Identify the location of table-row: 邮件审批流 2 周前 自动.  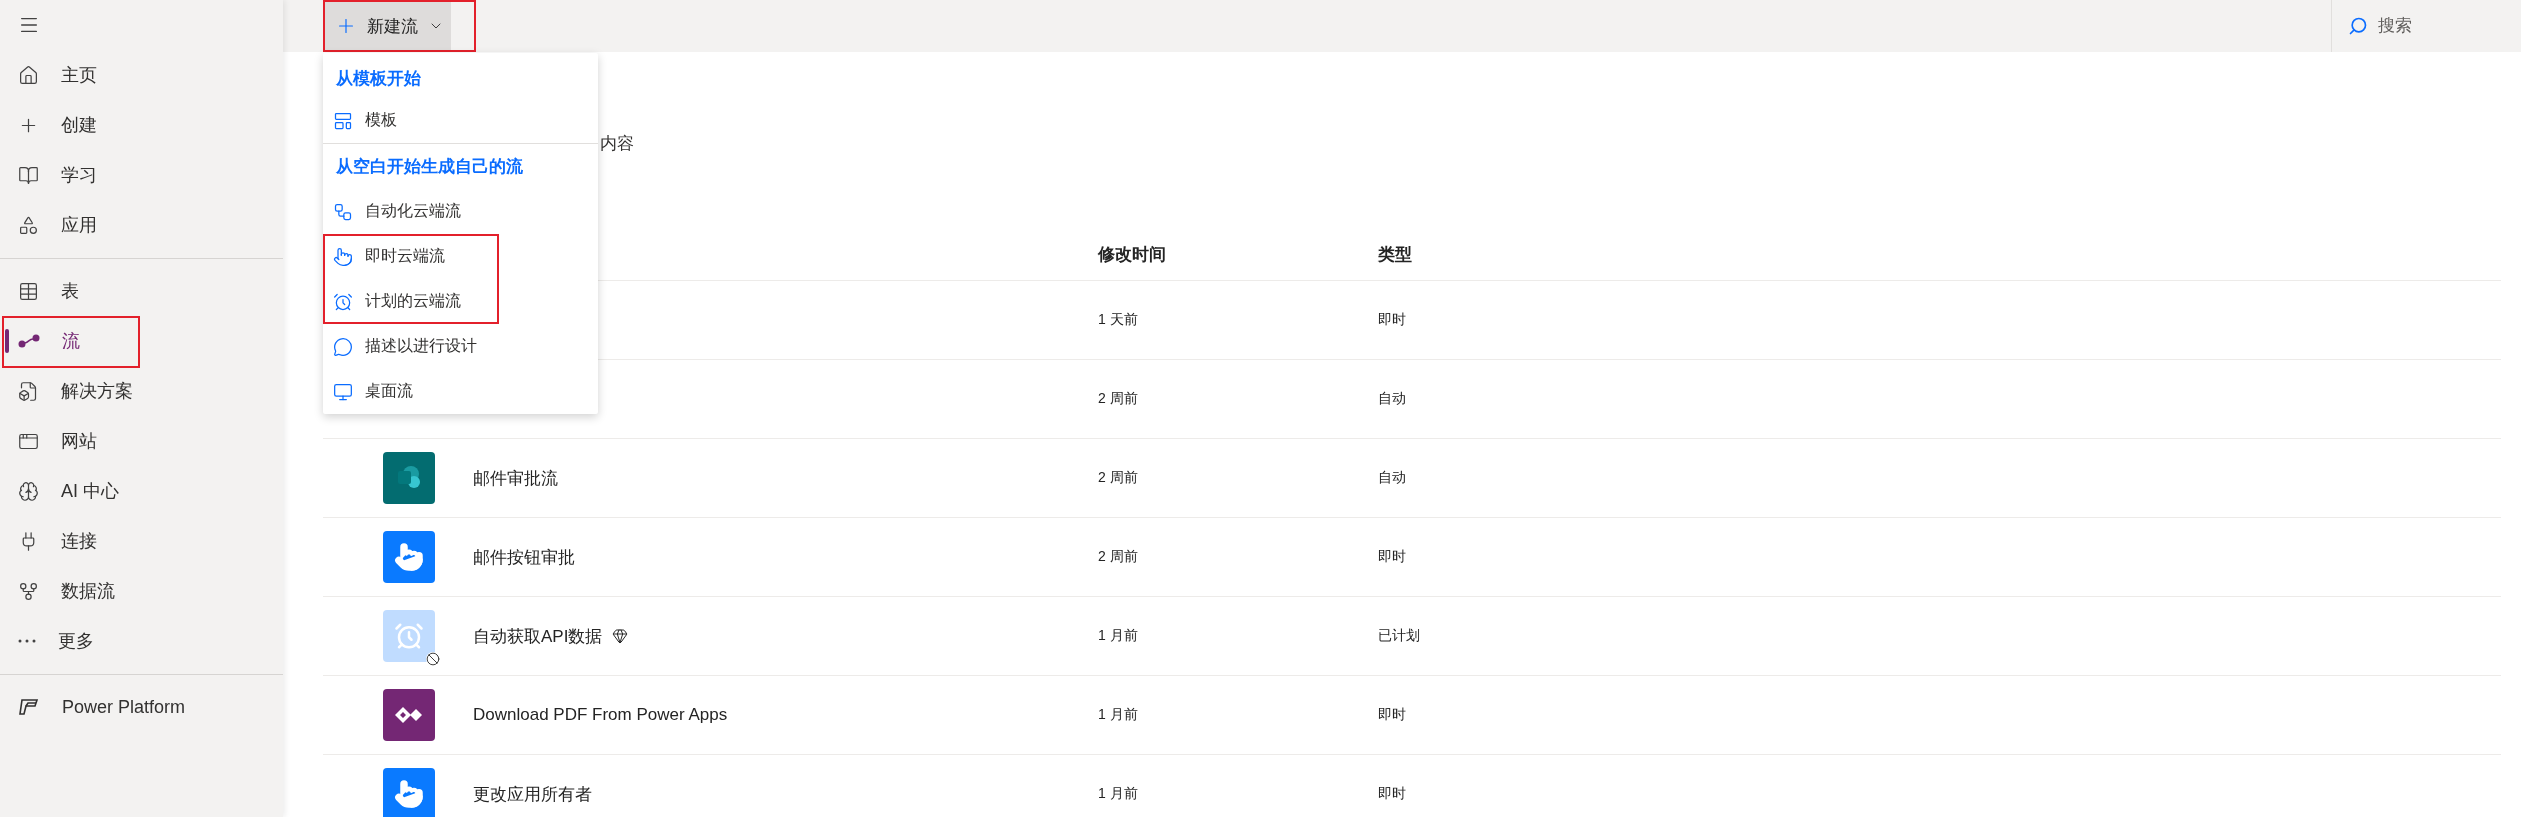
(1412, 478).